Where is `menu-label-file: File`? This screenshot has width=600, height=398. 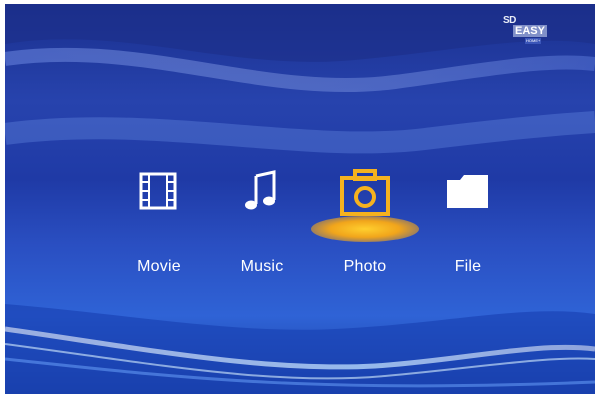 menu-label-file: File is located at coordinates (468, 266).